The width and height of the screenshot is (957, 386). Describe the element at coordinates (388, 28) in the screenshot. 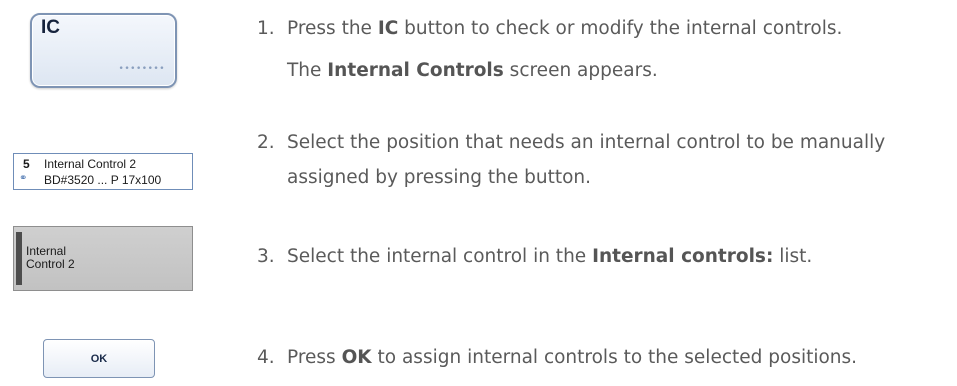

I see `step-bold: IC` at that location.